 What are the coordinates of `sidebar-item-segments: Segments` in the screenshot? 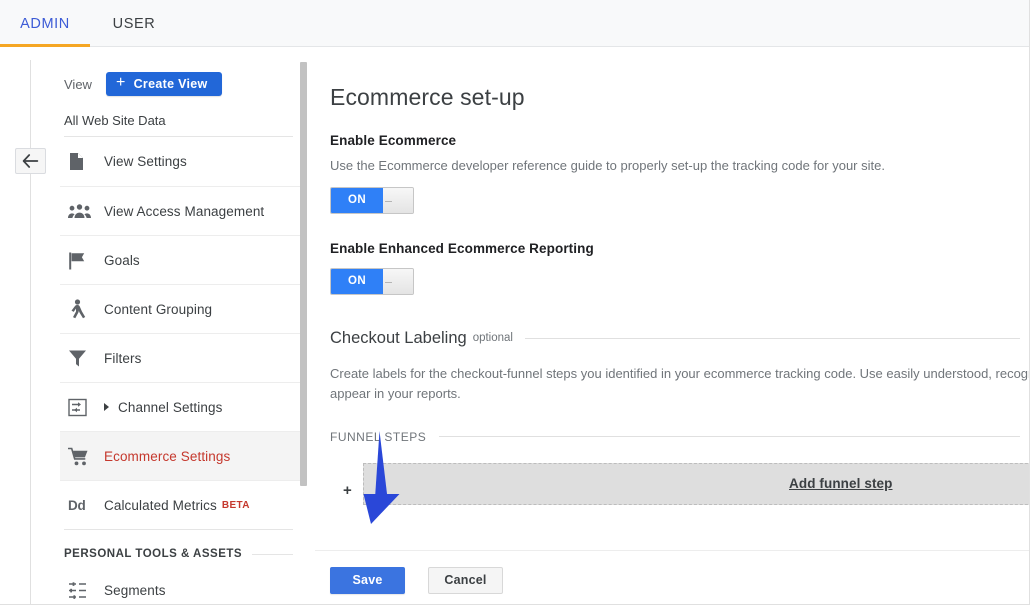 It's located at (180, 585).